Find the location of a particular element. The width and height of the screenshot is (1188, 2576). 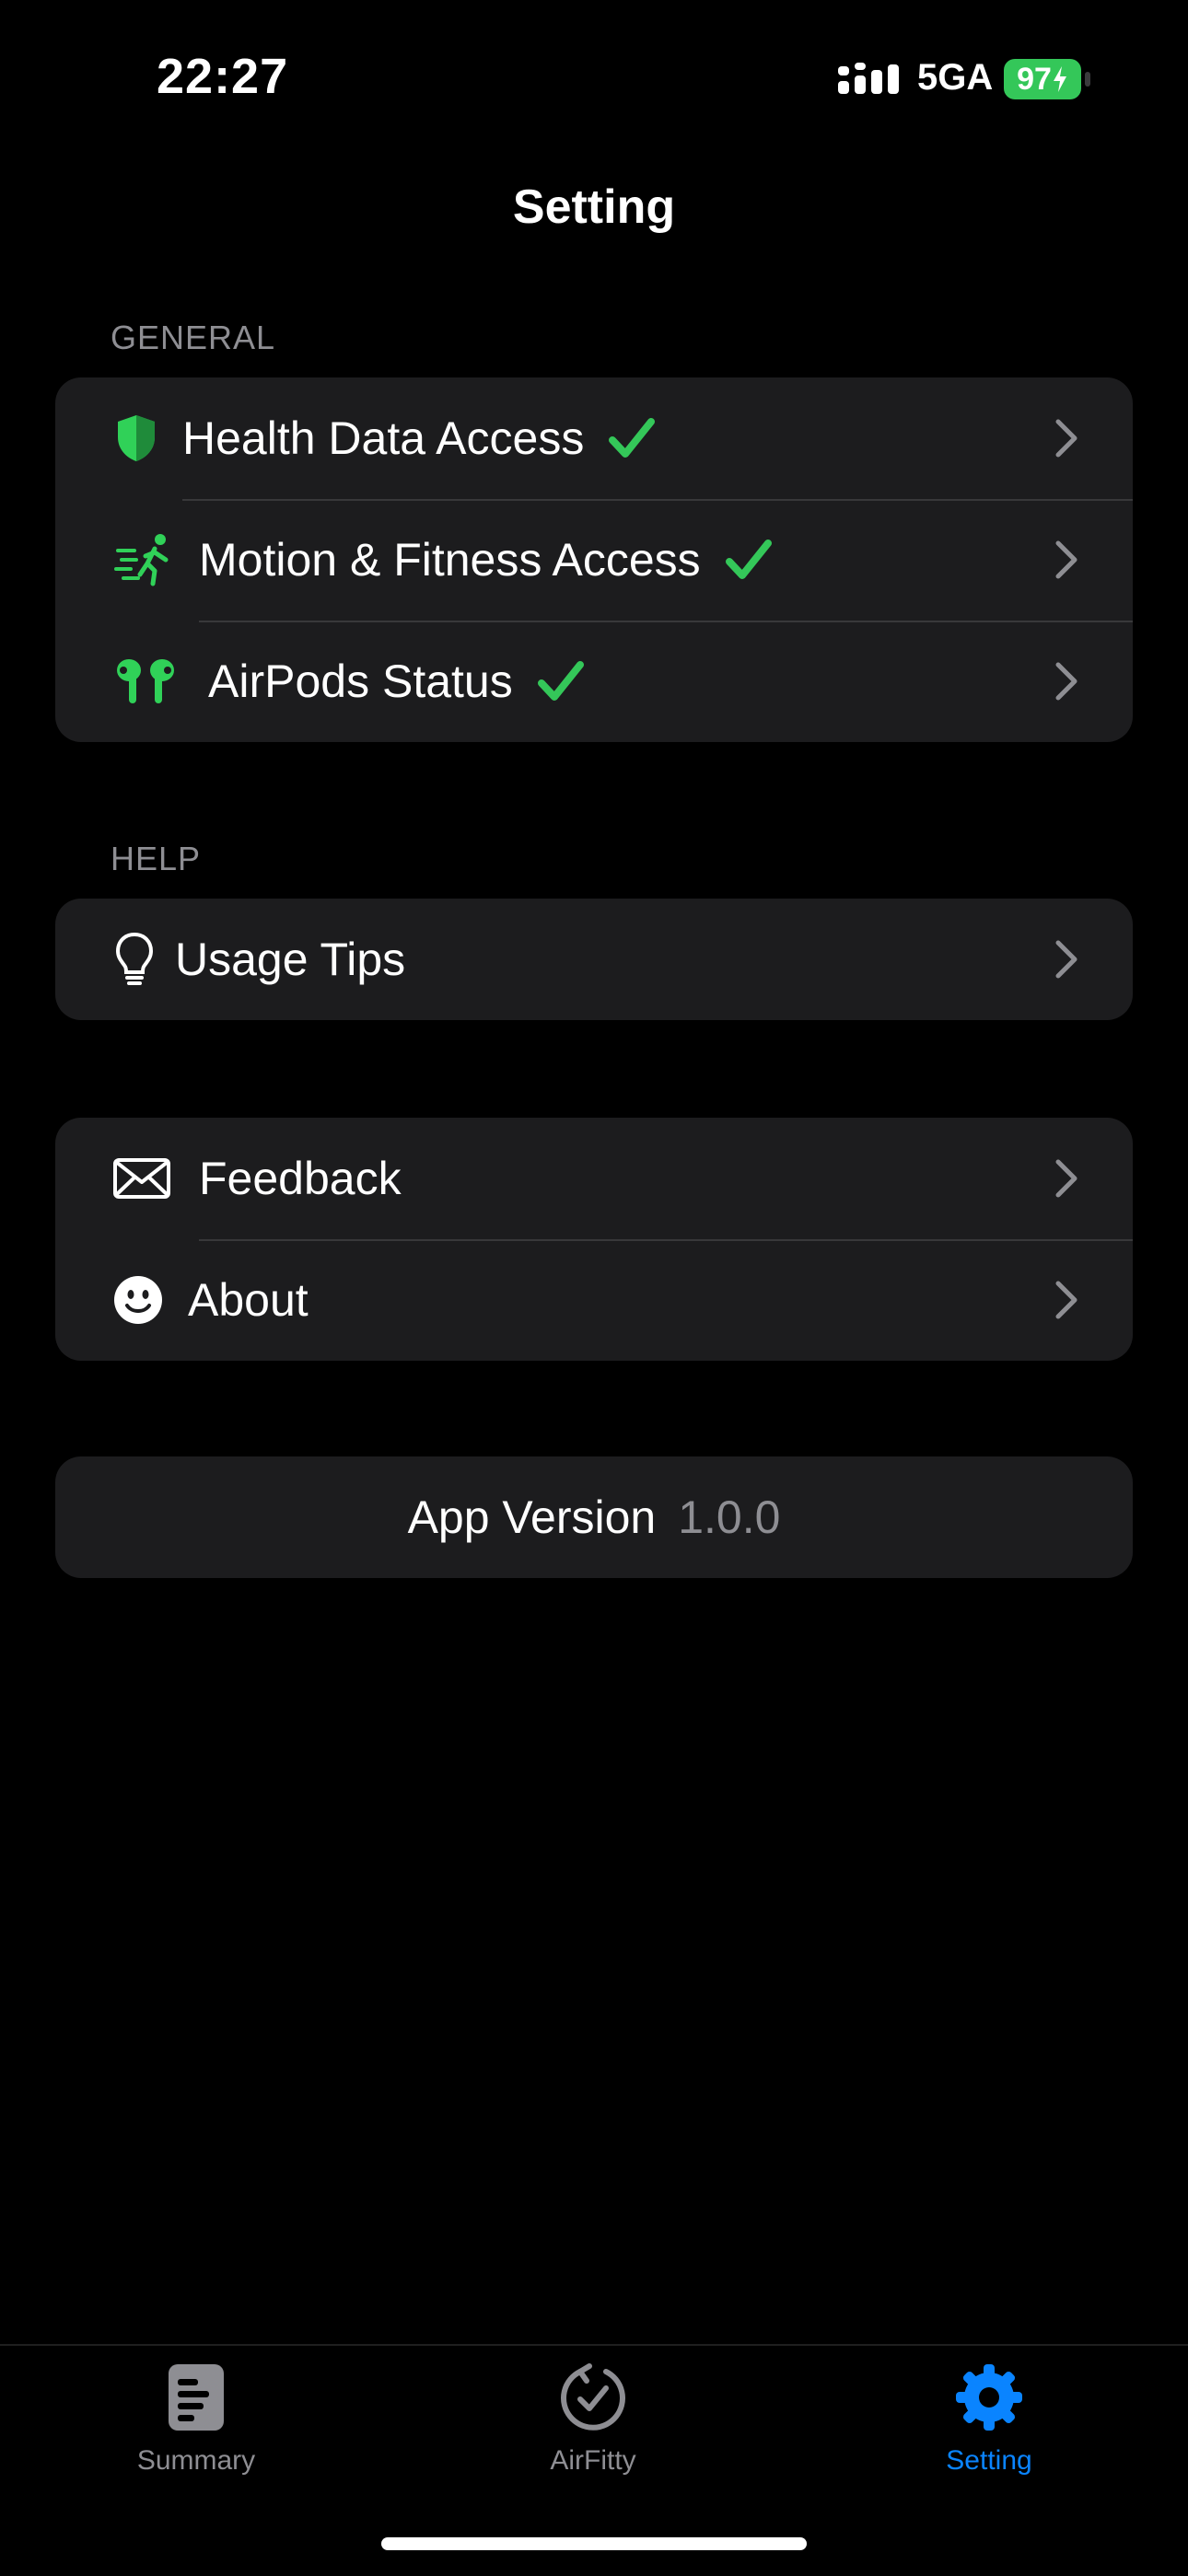

row-label: AirPods Status is located at coordinates (396, 681).